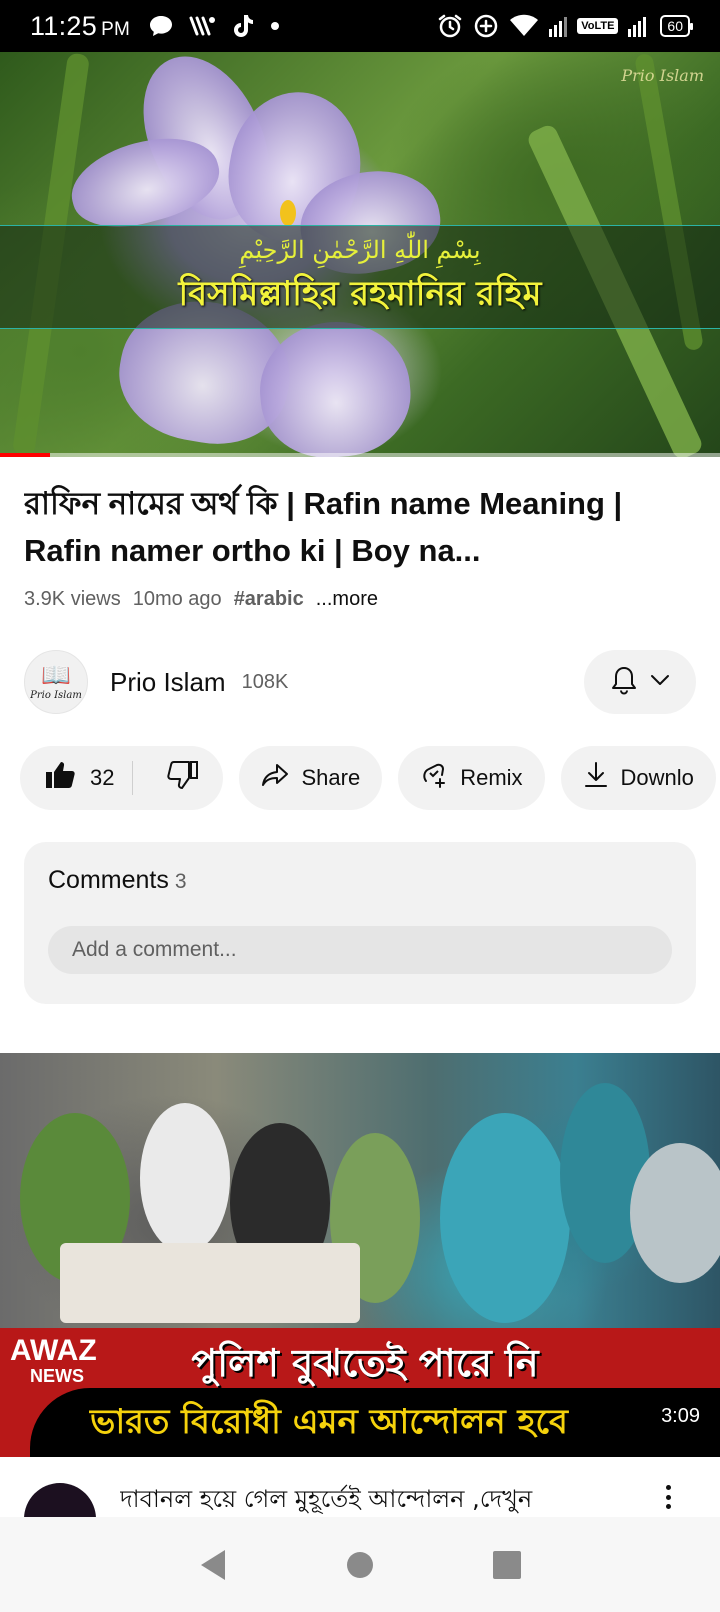 The width and height of the screenshot is (720, 1612). Describe the element at coordinates (116, 29) in the screenshot. I see `status-ampm: PM` at that location.